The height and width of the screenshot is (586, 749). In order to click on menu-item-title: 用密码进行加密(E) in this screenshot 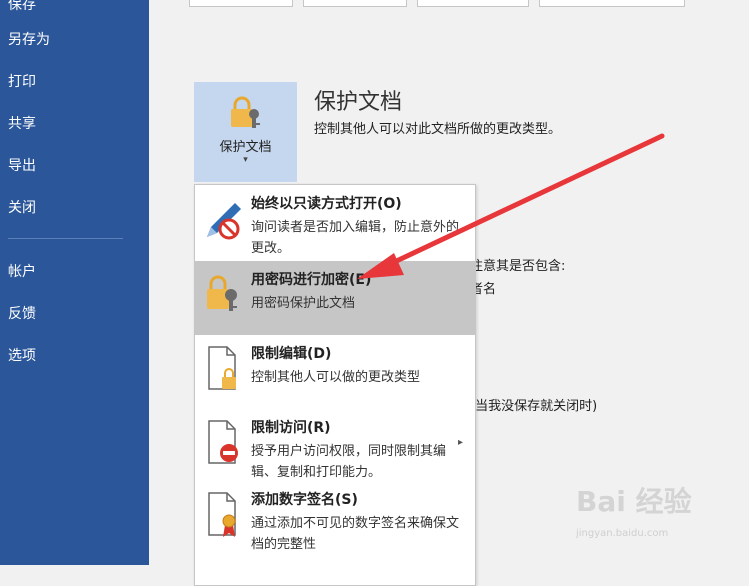, I will do `click(311, 280)`.